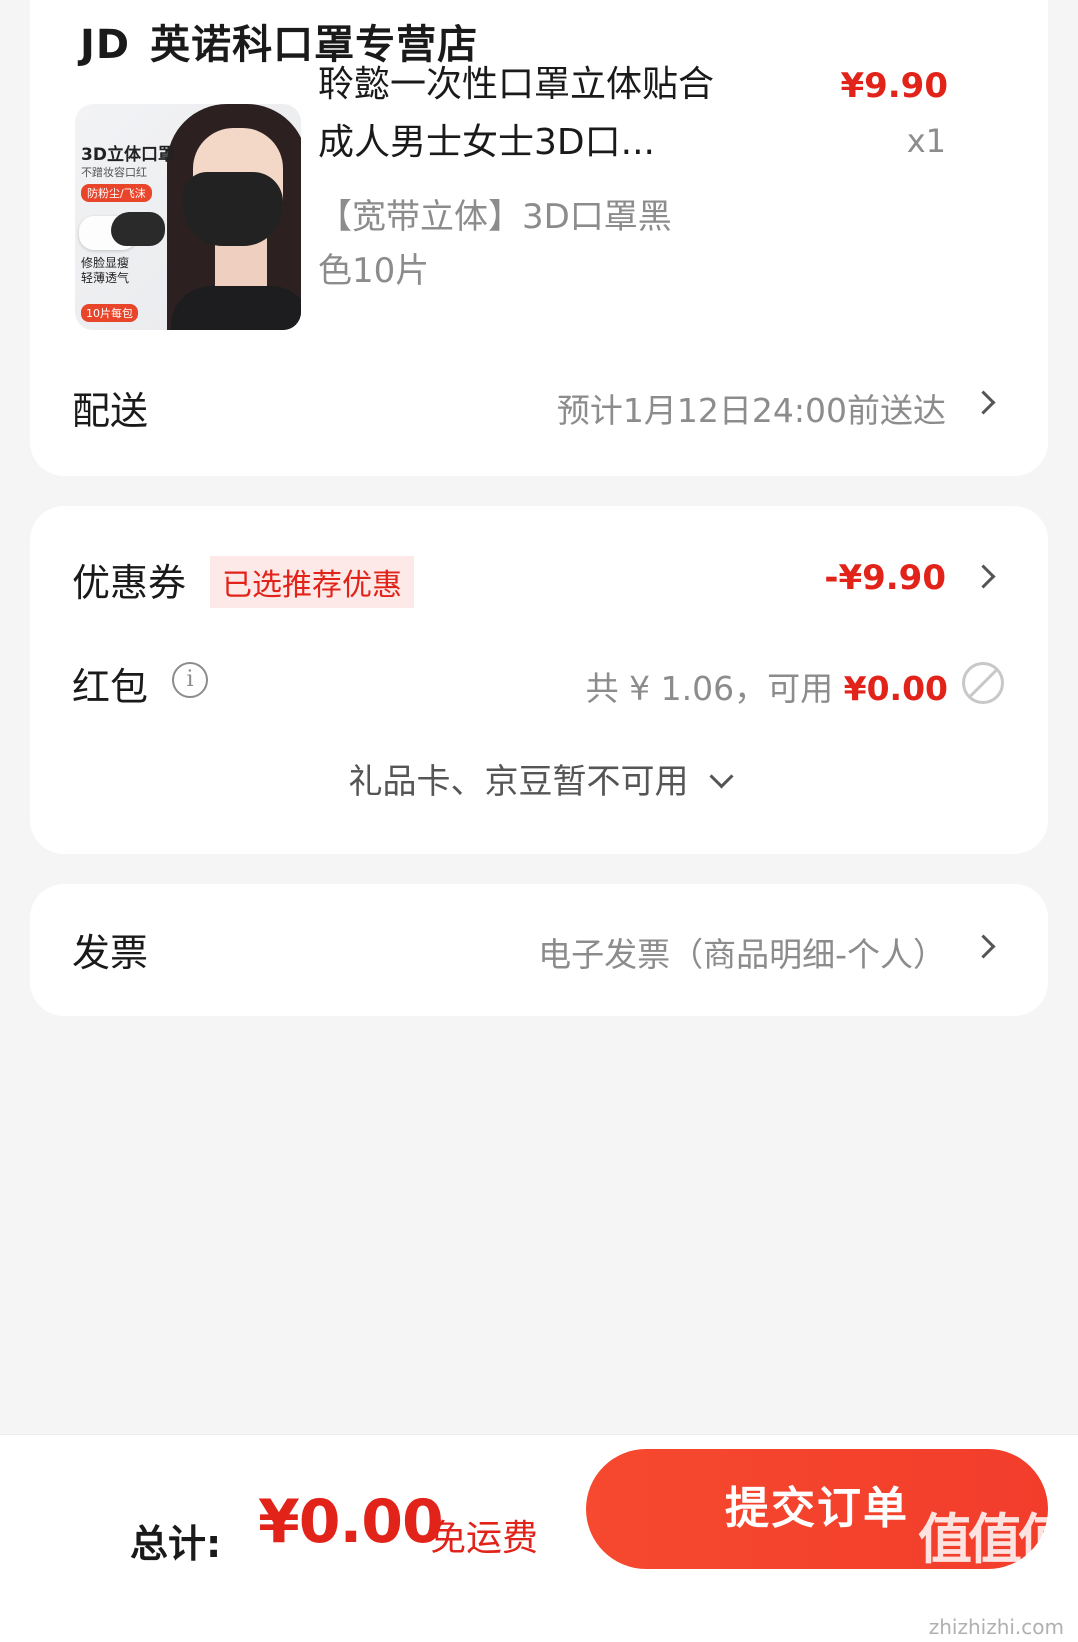  I want to click on jd-logo: JD, so click(105, 45).